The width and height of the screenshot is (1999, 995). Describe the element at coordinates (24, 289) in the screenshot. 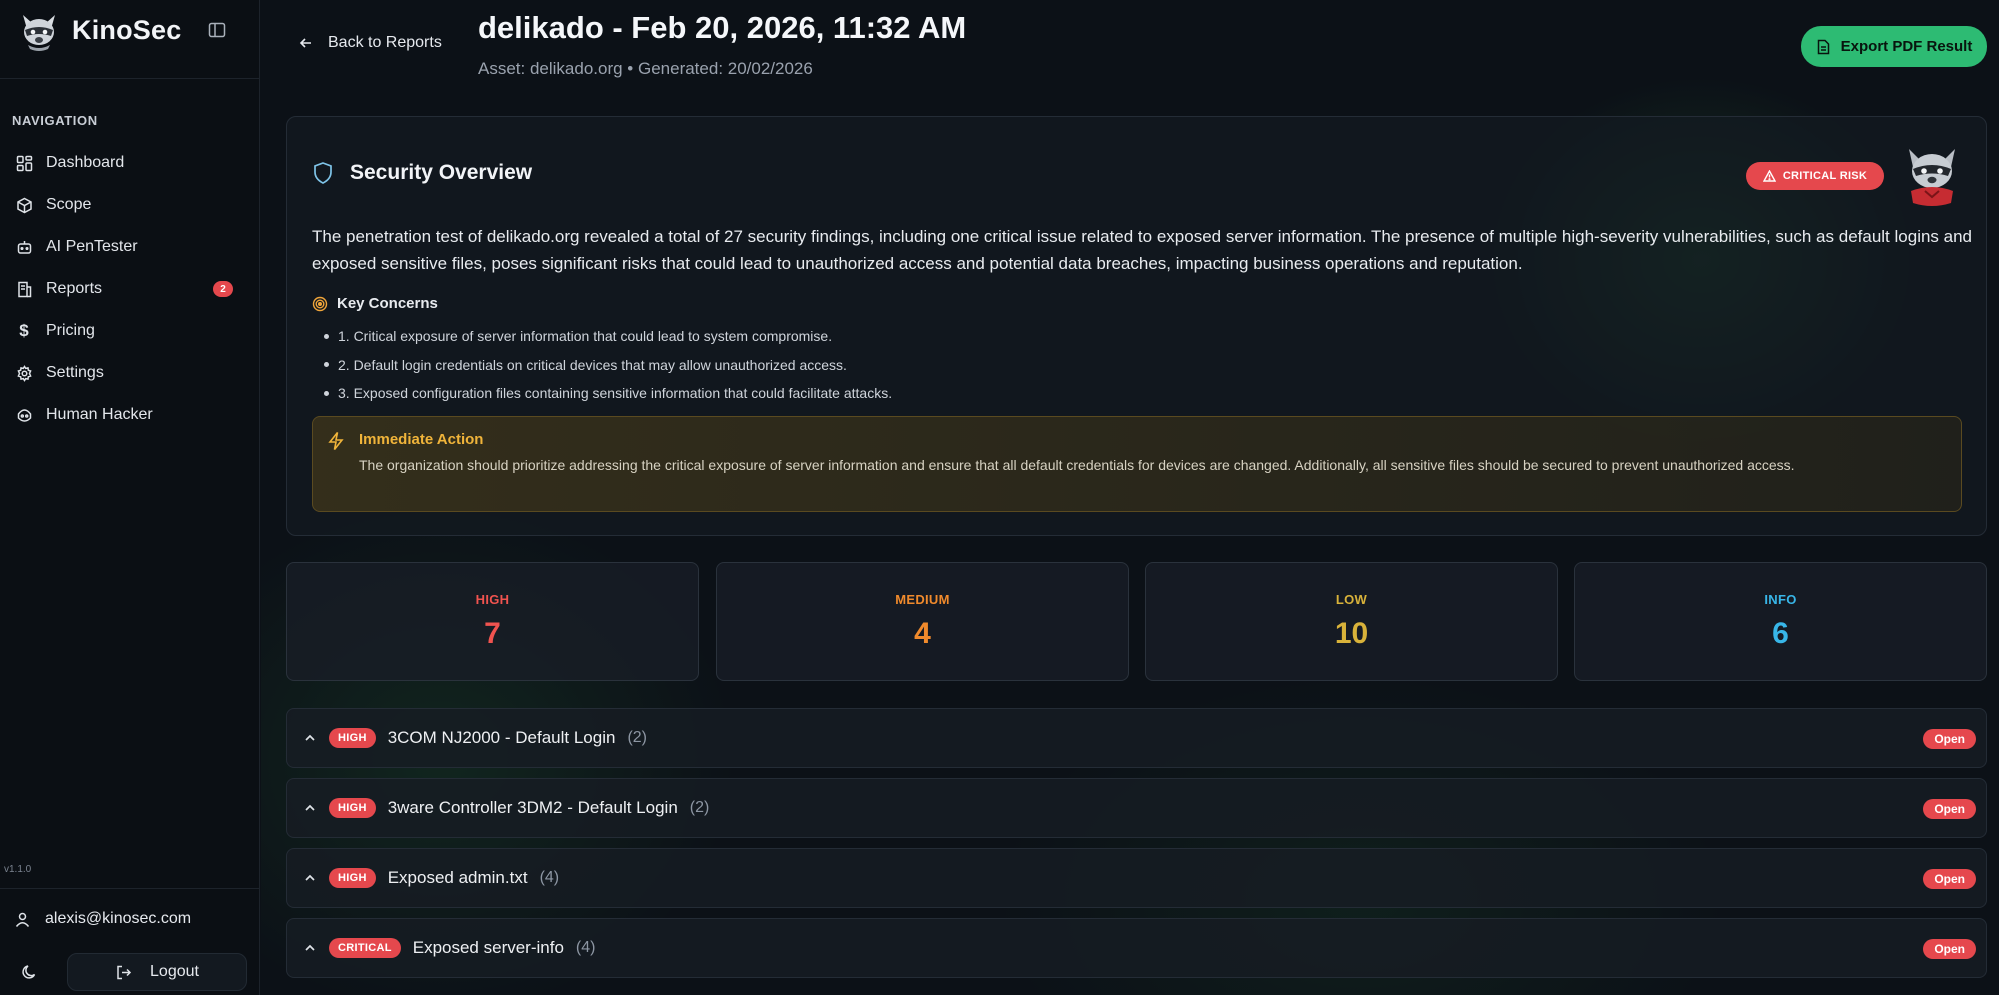

I see `reports-icon` at that location.